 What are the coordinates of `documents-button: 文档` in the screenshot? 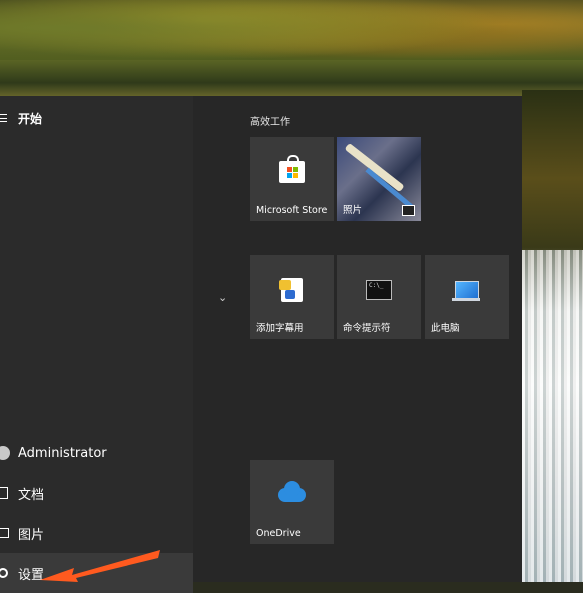 It's located at (96, 493).